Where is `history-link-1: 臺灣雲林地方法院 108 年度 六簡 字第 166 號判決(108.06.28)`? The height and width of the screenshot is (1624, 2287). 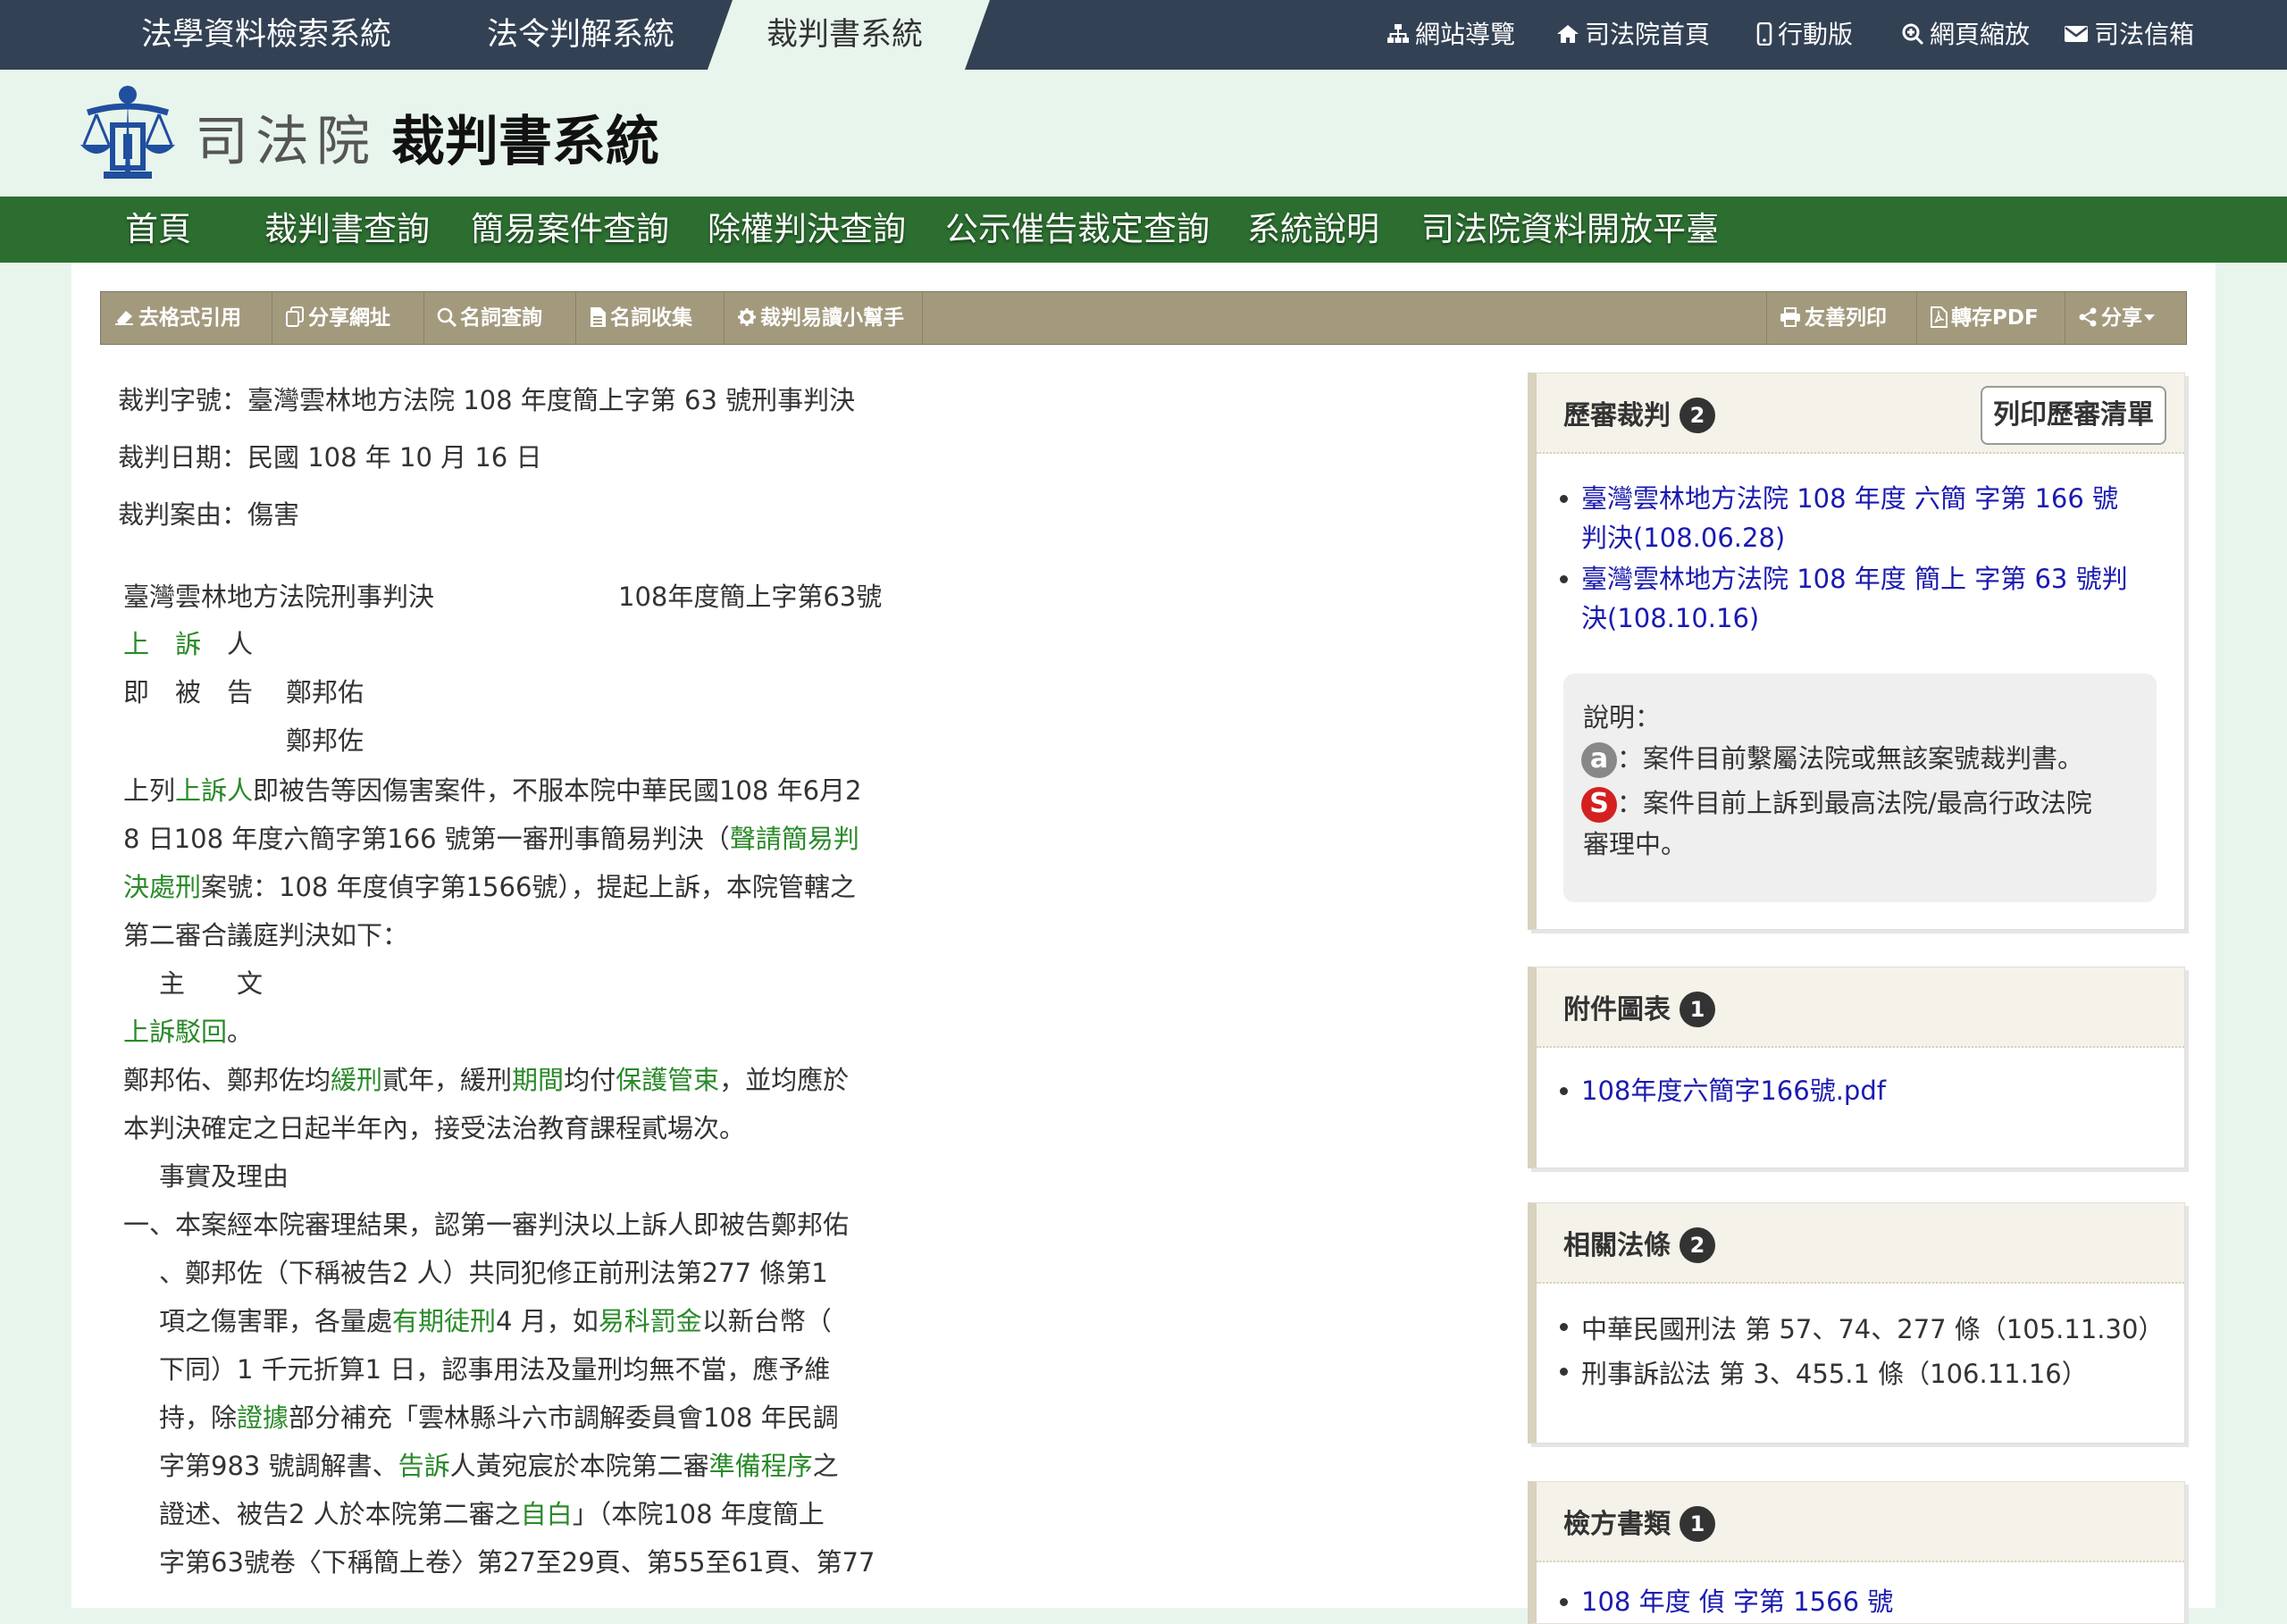 history-link-1: 臺灣雲林地方法院 108 年度 六簡 字第 166 號判決(108.06.28) is located at coordinates (1849, 518).